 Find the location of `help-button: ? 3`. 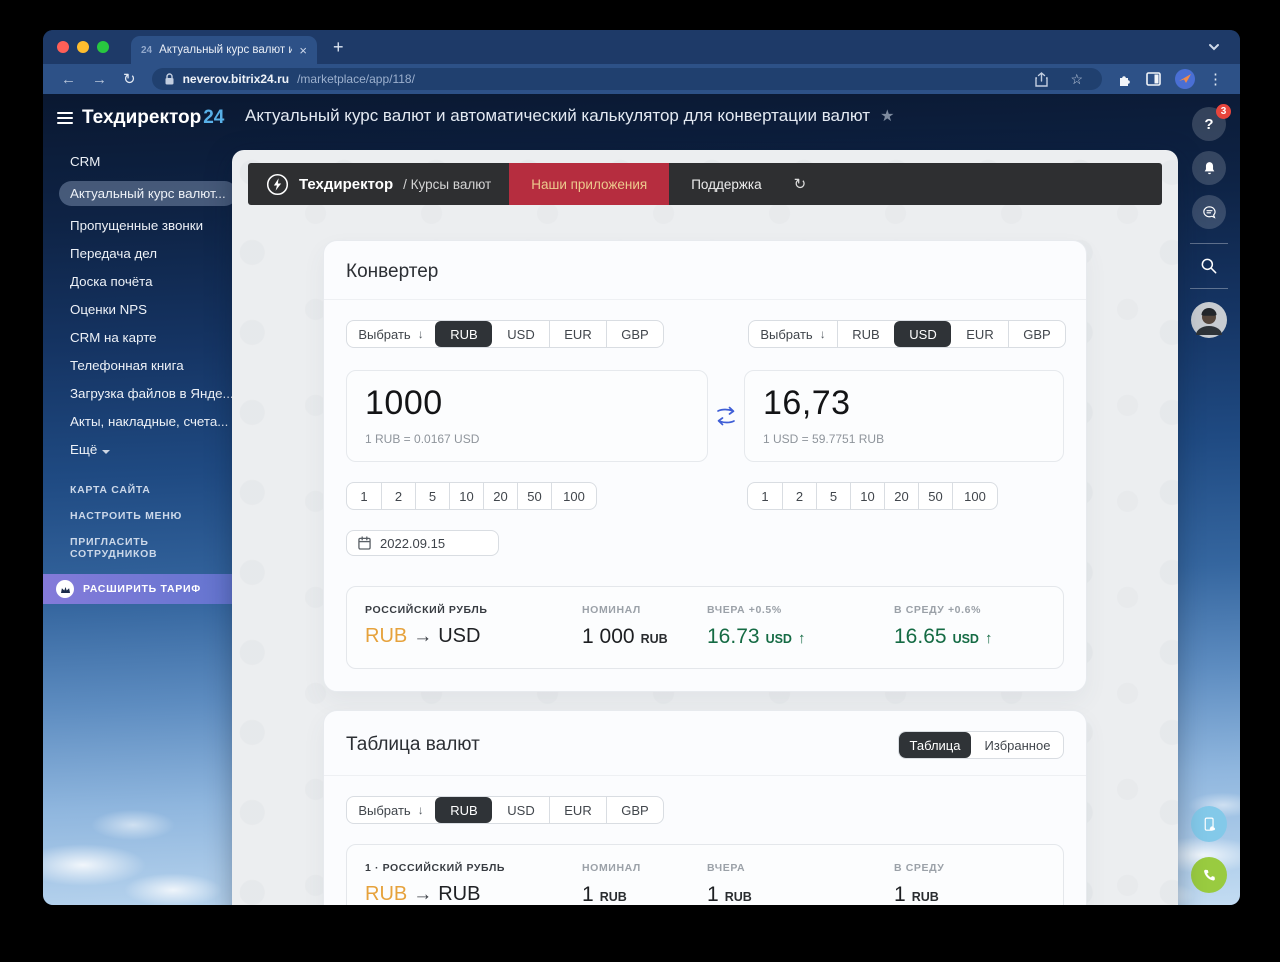

help-button: ? 3 is located at coordinates (1211, 122).